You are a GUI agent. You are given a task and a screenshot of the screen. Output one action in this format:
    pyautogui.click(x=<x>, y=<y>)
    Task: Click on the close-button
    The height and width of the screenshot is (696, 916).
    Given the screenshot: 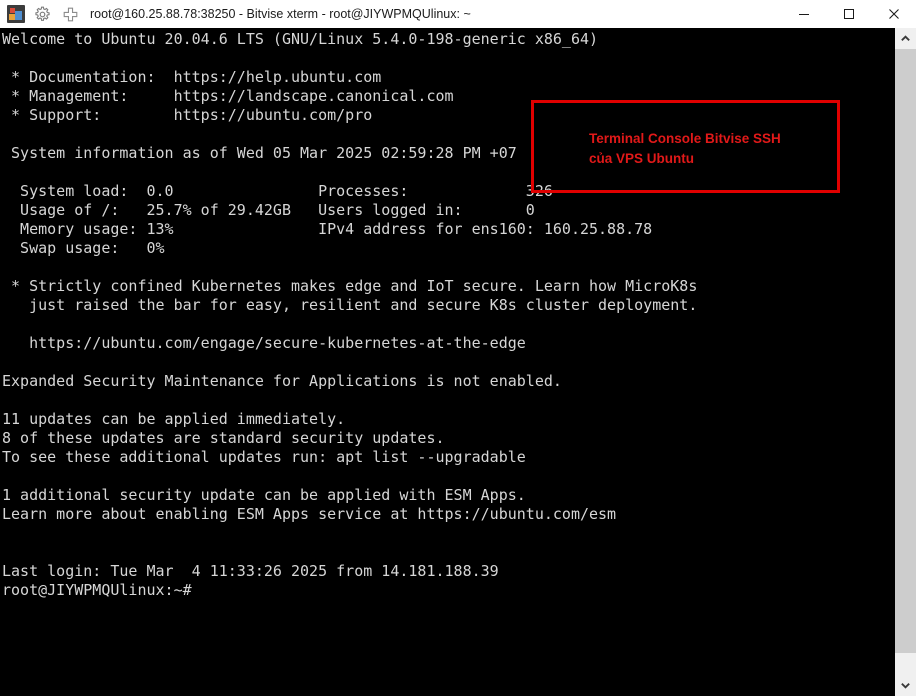 What is the action you would take?
    pyautogui.click(x=893, y=14)
    